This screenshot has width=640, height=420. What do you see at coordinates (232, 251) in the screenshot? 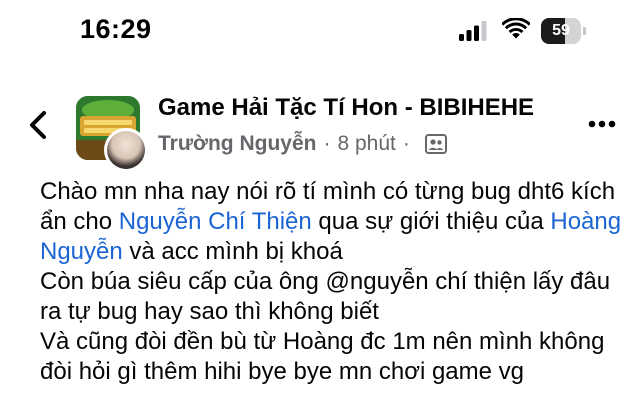
I see `post-text-fragment: và acc mình bị khoá` at bounding box center [232, 251].